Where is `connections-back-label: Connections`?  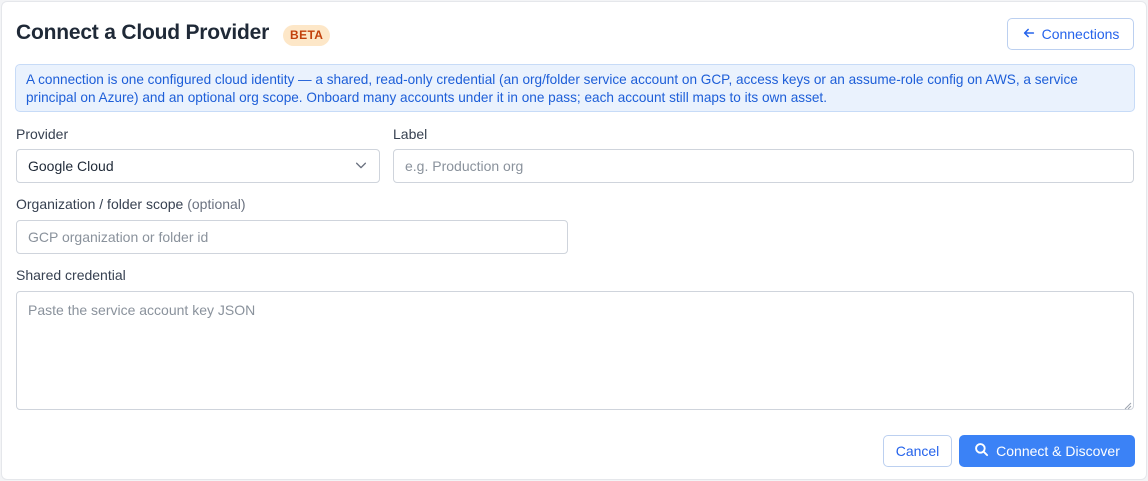 connections-back-label: Connections is located at coordinates (1080, 34).